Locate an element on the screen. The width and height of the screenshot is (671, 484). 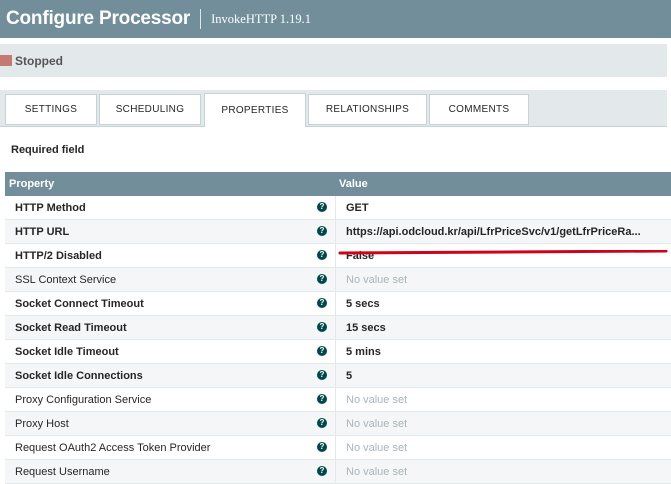
property-name: Proxy Configuration Service is located at coordinates (83, 400).